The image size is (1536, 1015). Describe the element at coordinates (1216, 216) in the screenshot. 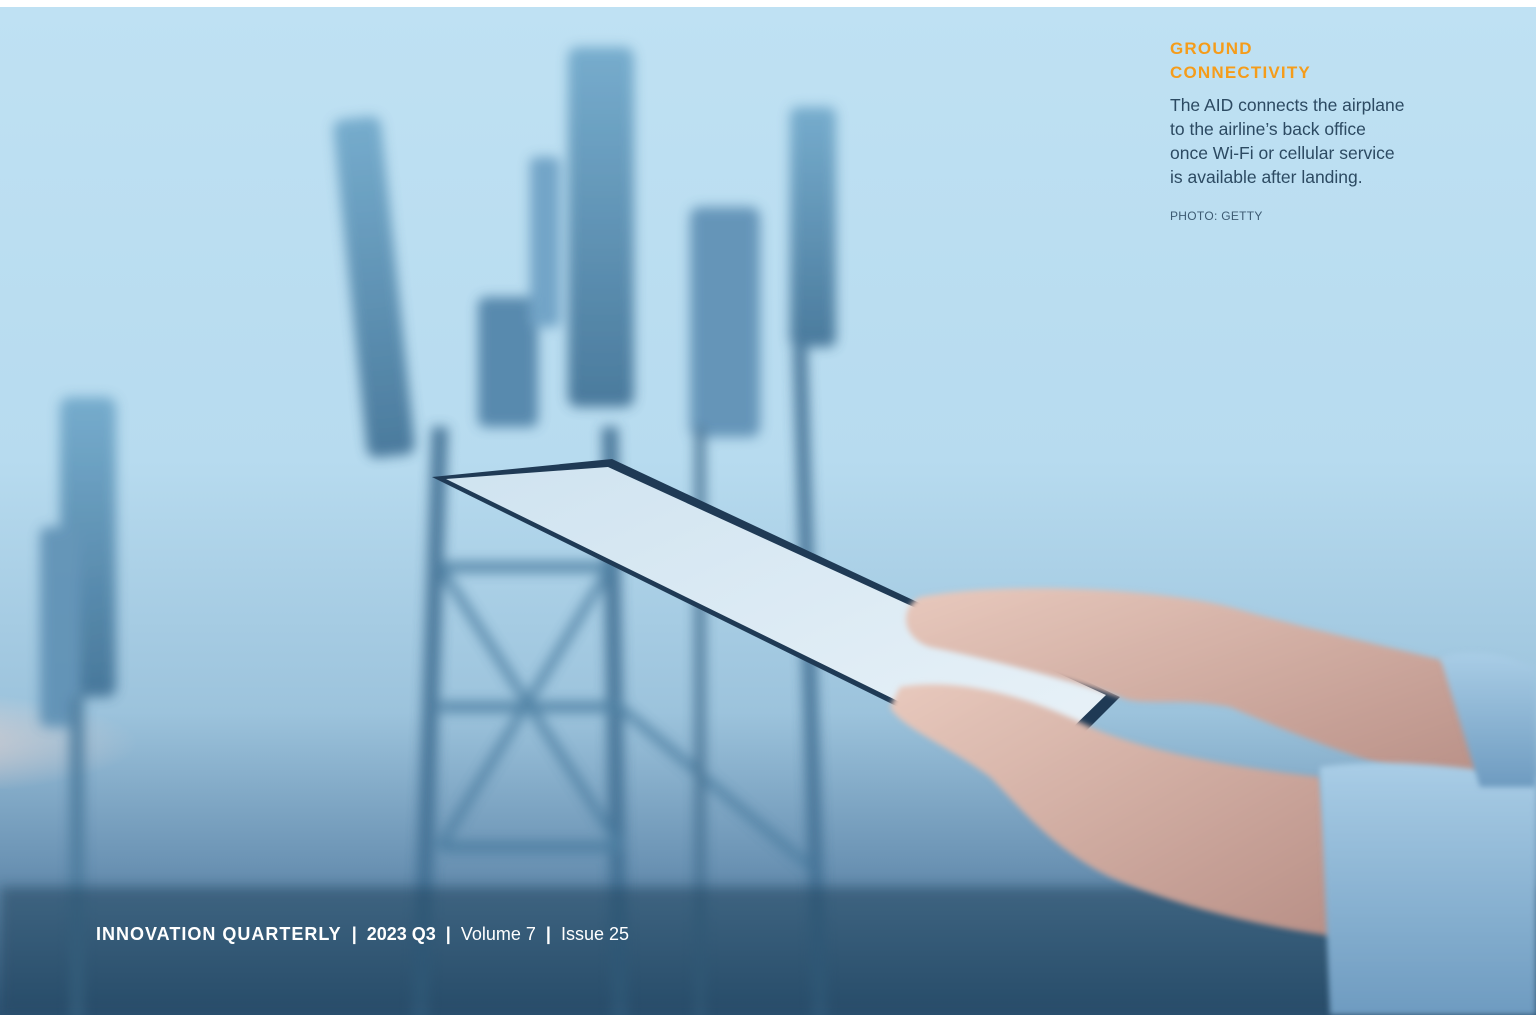

I see `photo-credit: PHOTO: GETTY` at that location.